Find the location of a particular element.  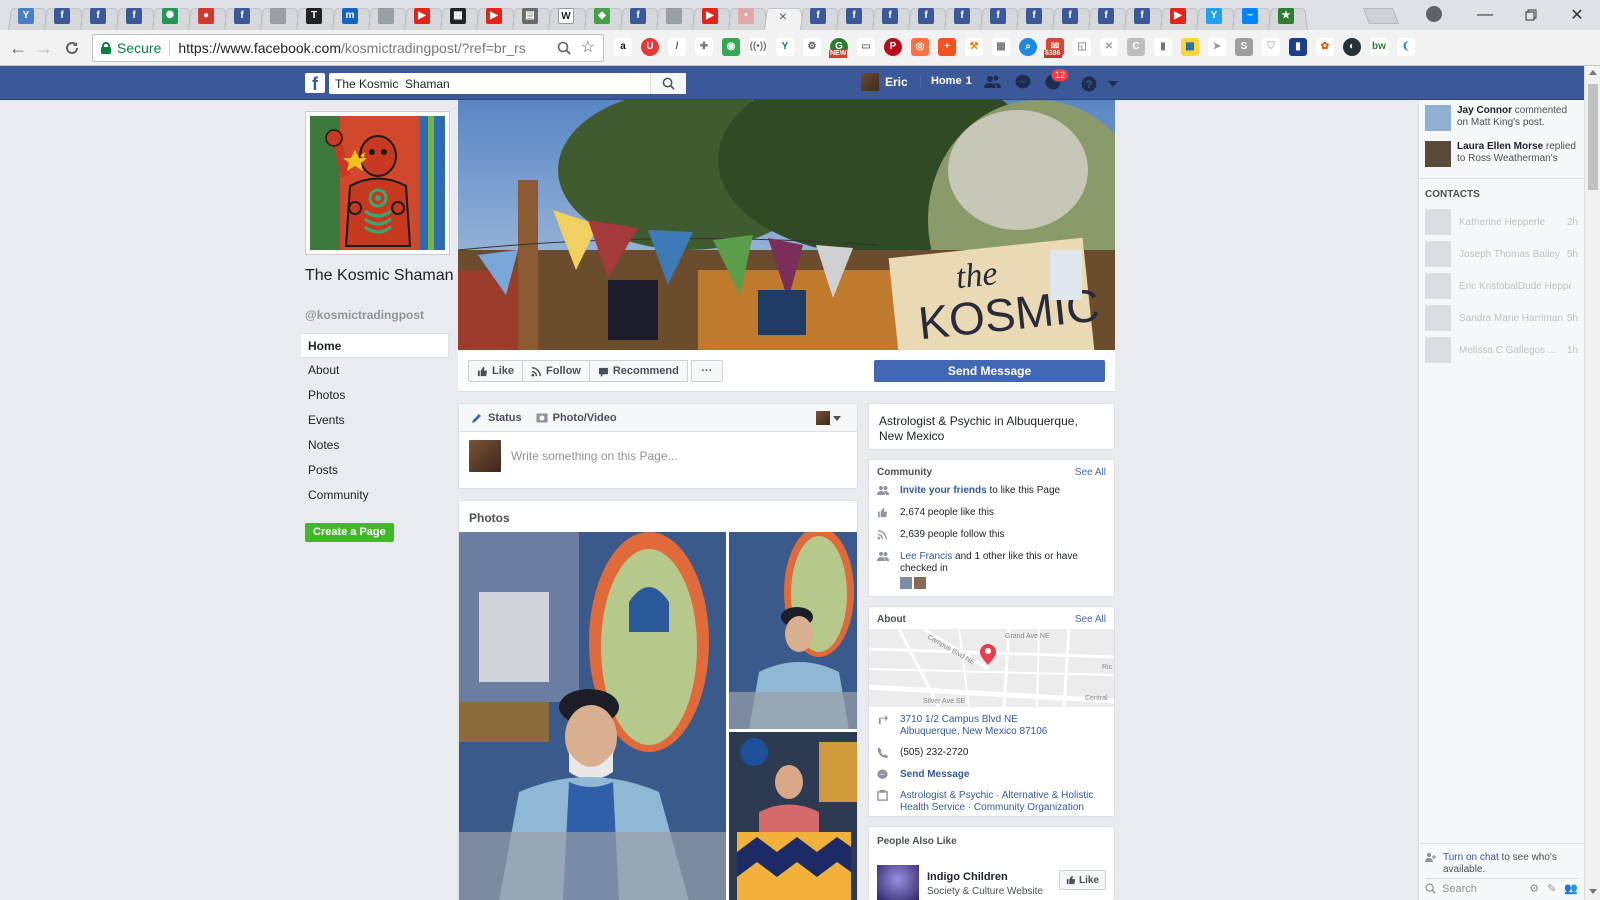

new-tab-button is located at coordinates (1381, 16).